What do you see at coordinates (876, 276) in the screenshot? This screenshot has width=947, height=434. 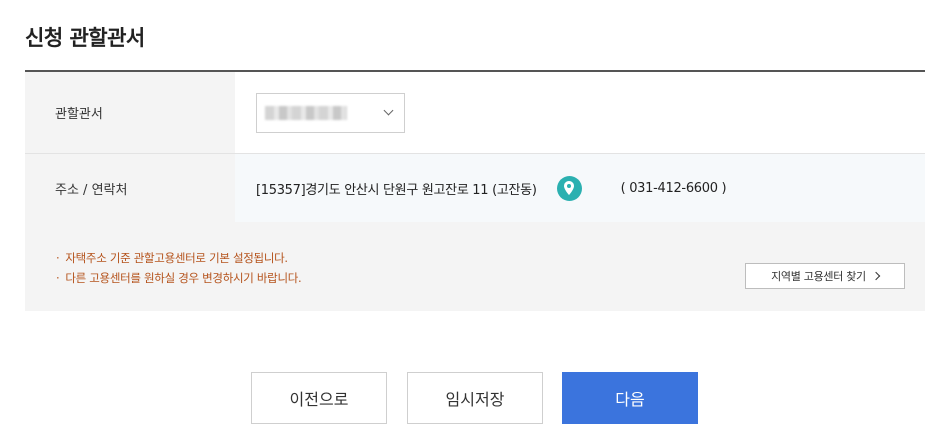 I see `chevron-right-icon` at bounding box center [876, 276].